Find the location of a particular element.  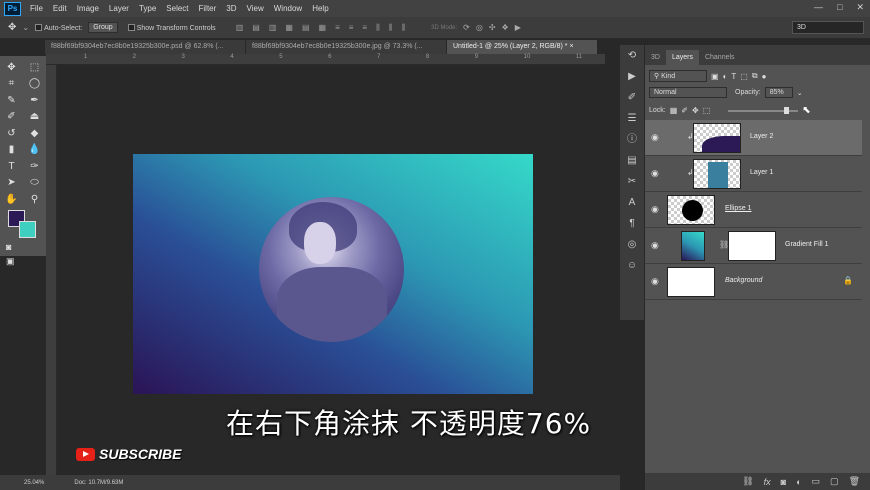

folder-icon: ▭ is located at coordinates (816, 481).